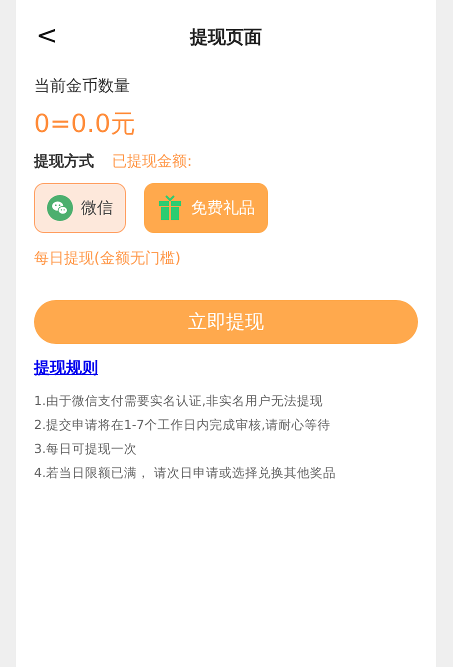 Image resolution: width=453 pixels, height=667 pixels. Describe the element at coordinates (47, 36) in the screenshot. I see `back-button: <` at that location.